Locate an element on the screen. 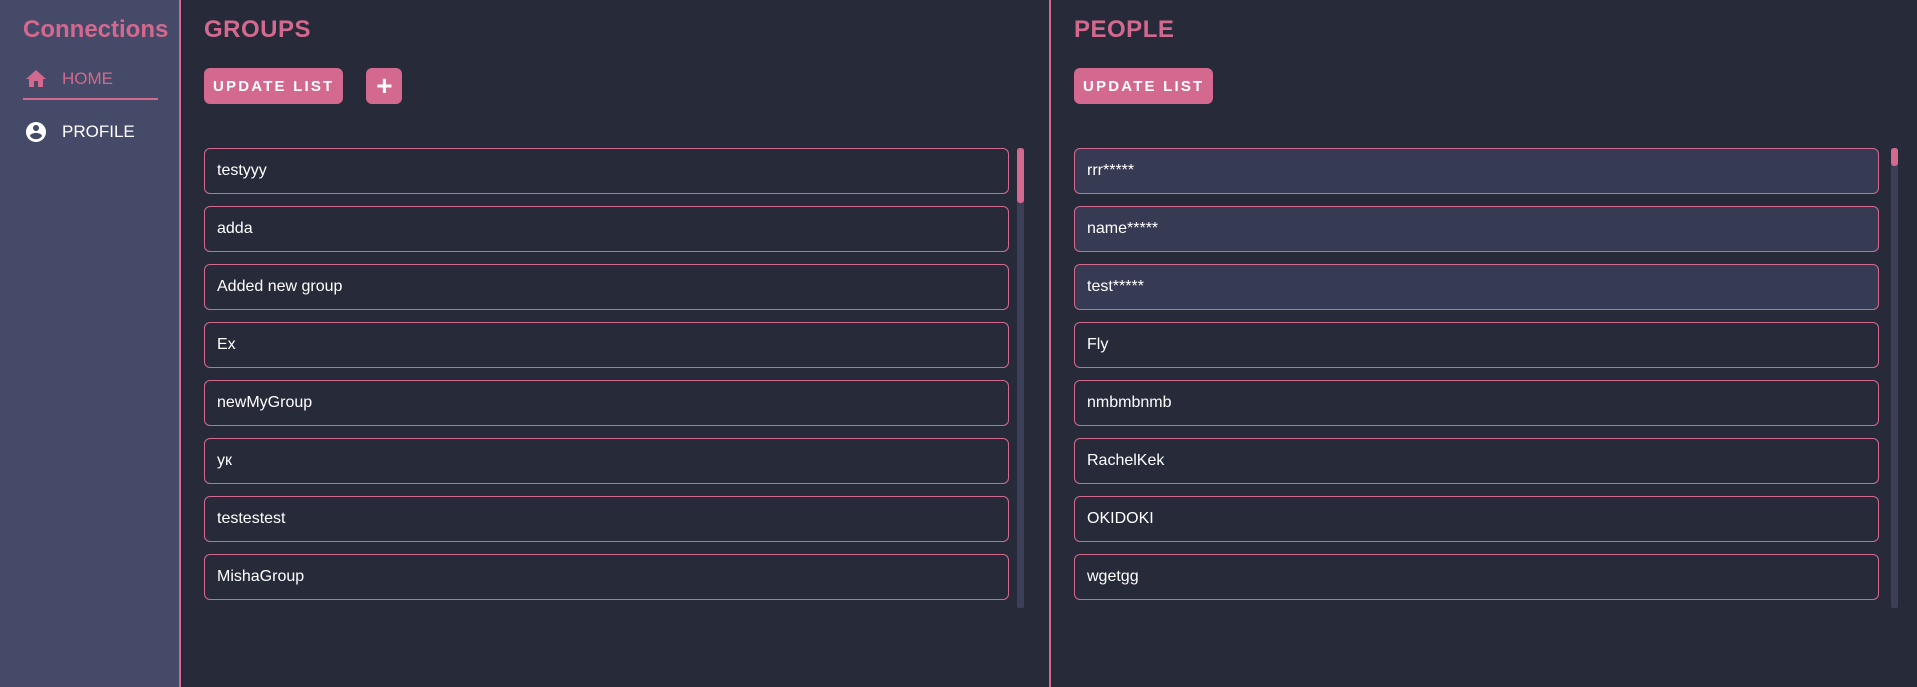  group-list-item: MishaGroup is located at coordinates (606, 577).